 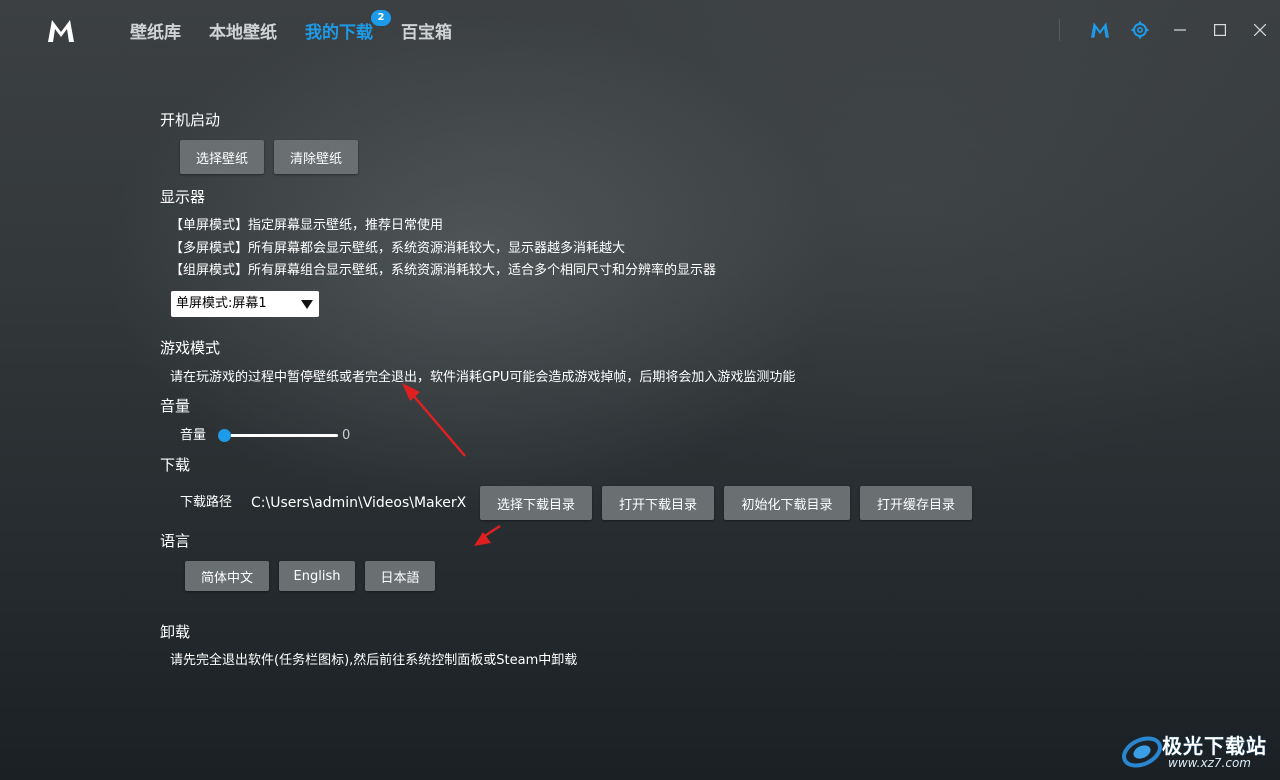 I want to click on language-japanese: 日本語, so click(x=400, y=576).